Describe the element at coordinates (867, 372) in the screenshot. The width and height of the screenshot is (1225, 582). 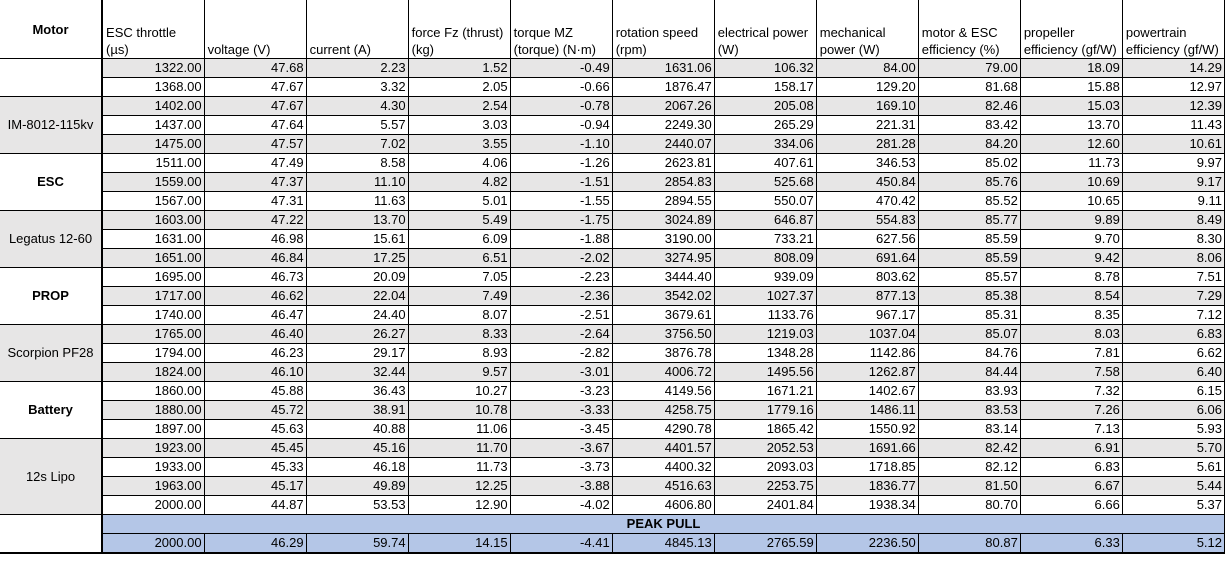
I see `cell-mechanical-power: 1262.87` at that location.